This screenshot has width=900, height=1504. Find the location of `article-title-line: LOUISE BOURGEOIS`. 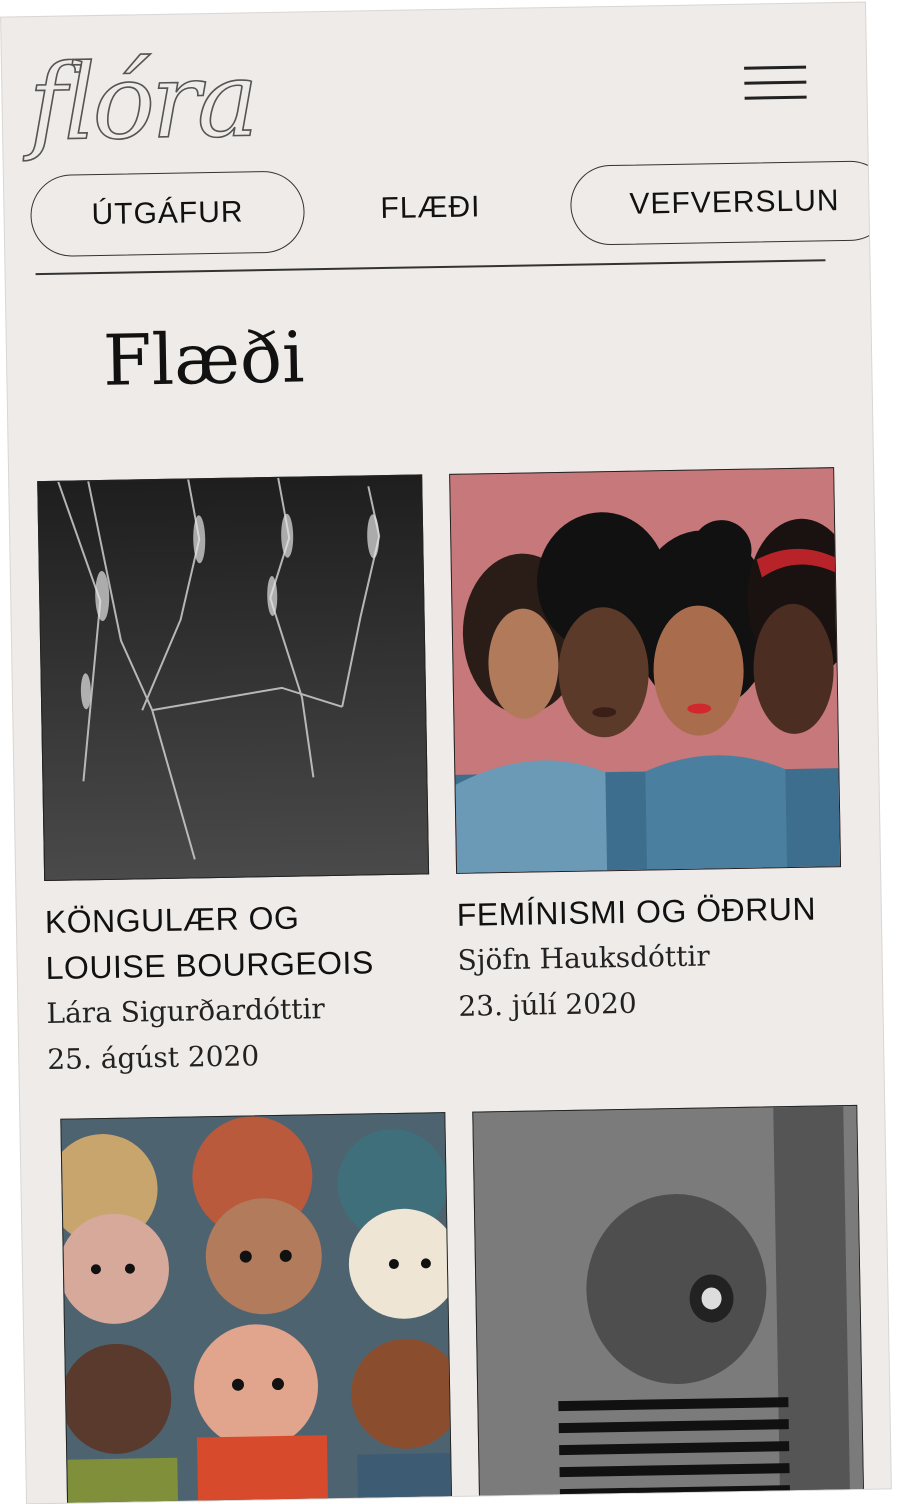

article-title-line: LOUISE BOURGEOIS is located at coordinates (210, 965).